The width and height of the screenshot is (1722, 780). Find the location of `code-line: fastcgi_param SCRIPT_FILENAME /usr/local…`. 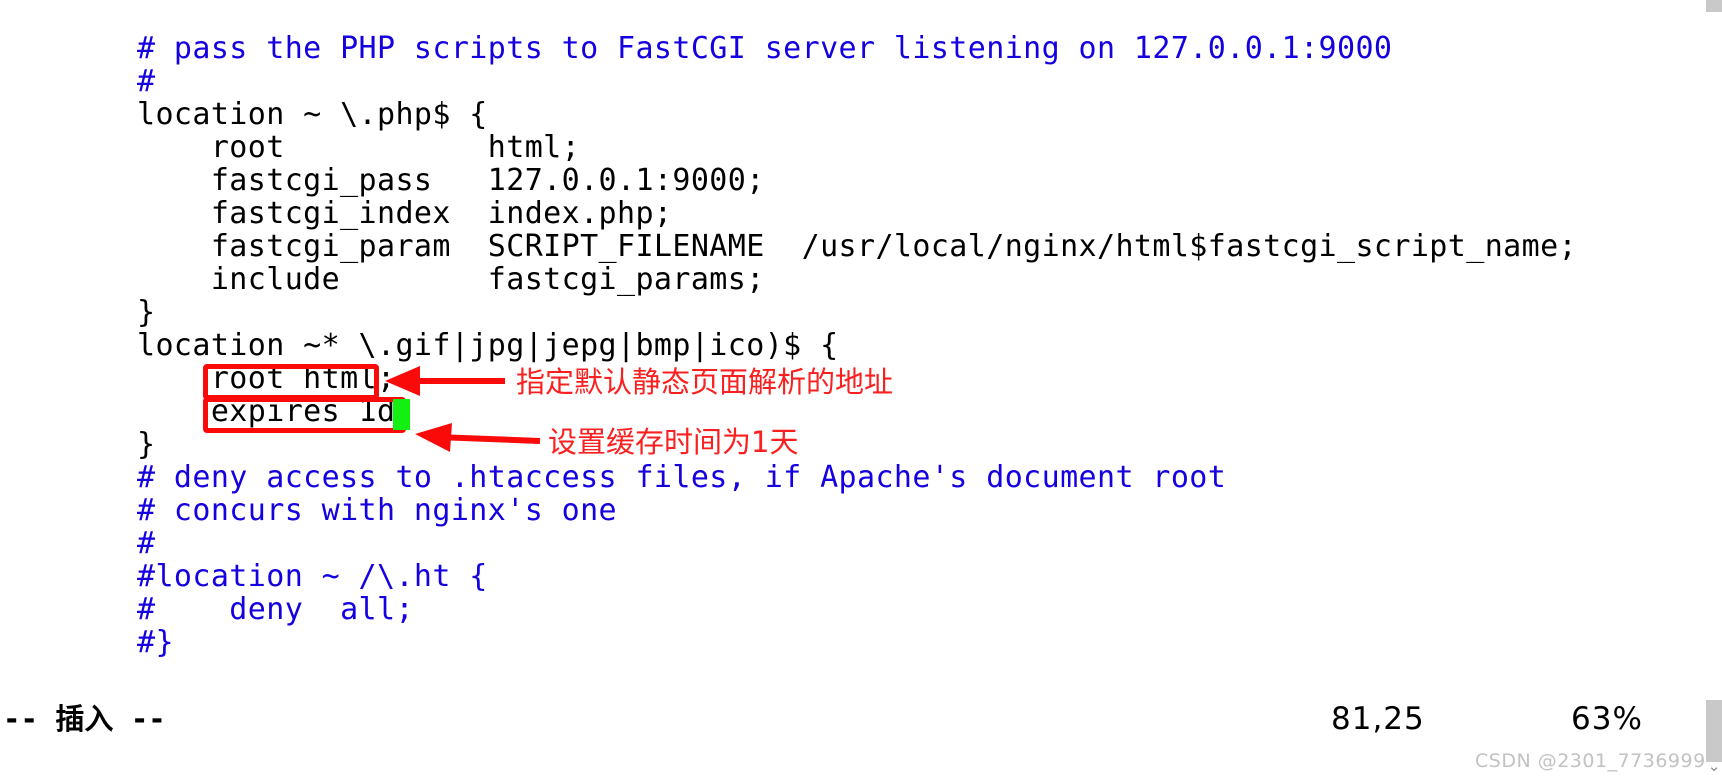

code-line: fastcgi_param SCRIPT_FILENAME /usr/local… is located at coordinates (857, 247).